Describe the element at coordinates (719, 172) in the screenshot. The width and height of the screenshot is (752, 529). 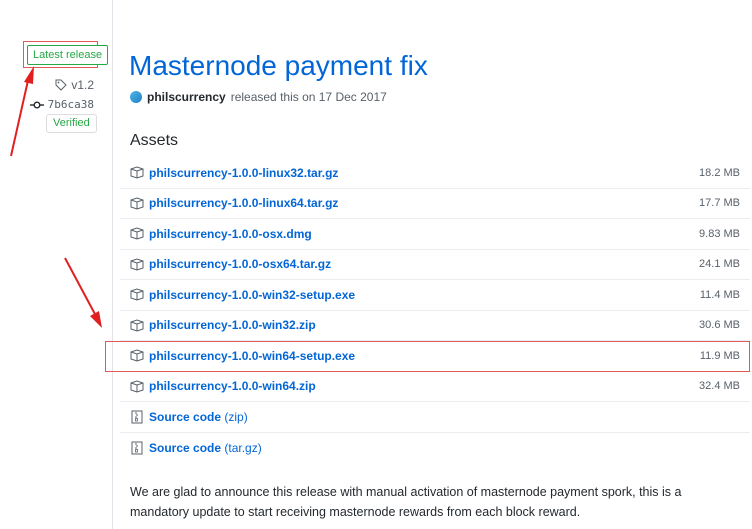
I see `asset-size: 18.2 MB` at that location.